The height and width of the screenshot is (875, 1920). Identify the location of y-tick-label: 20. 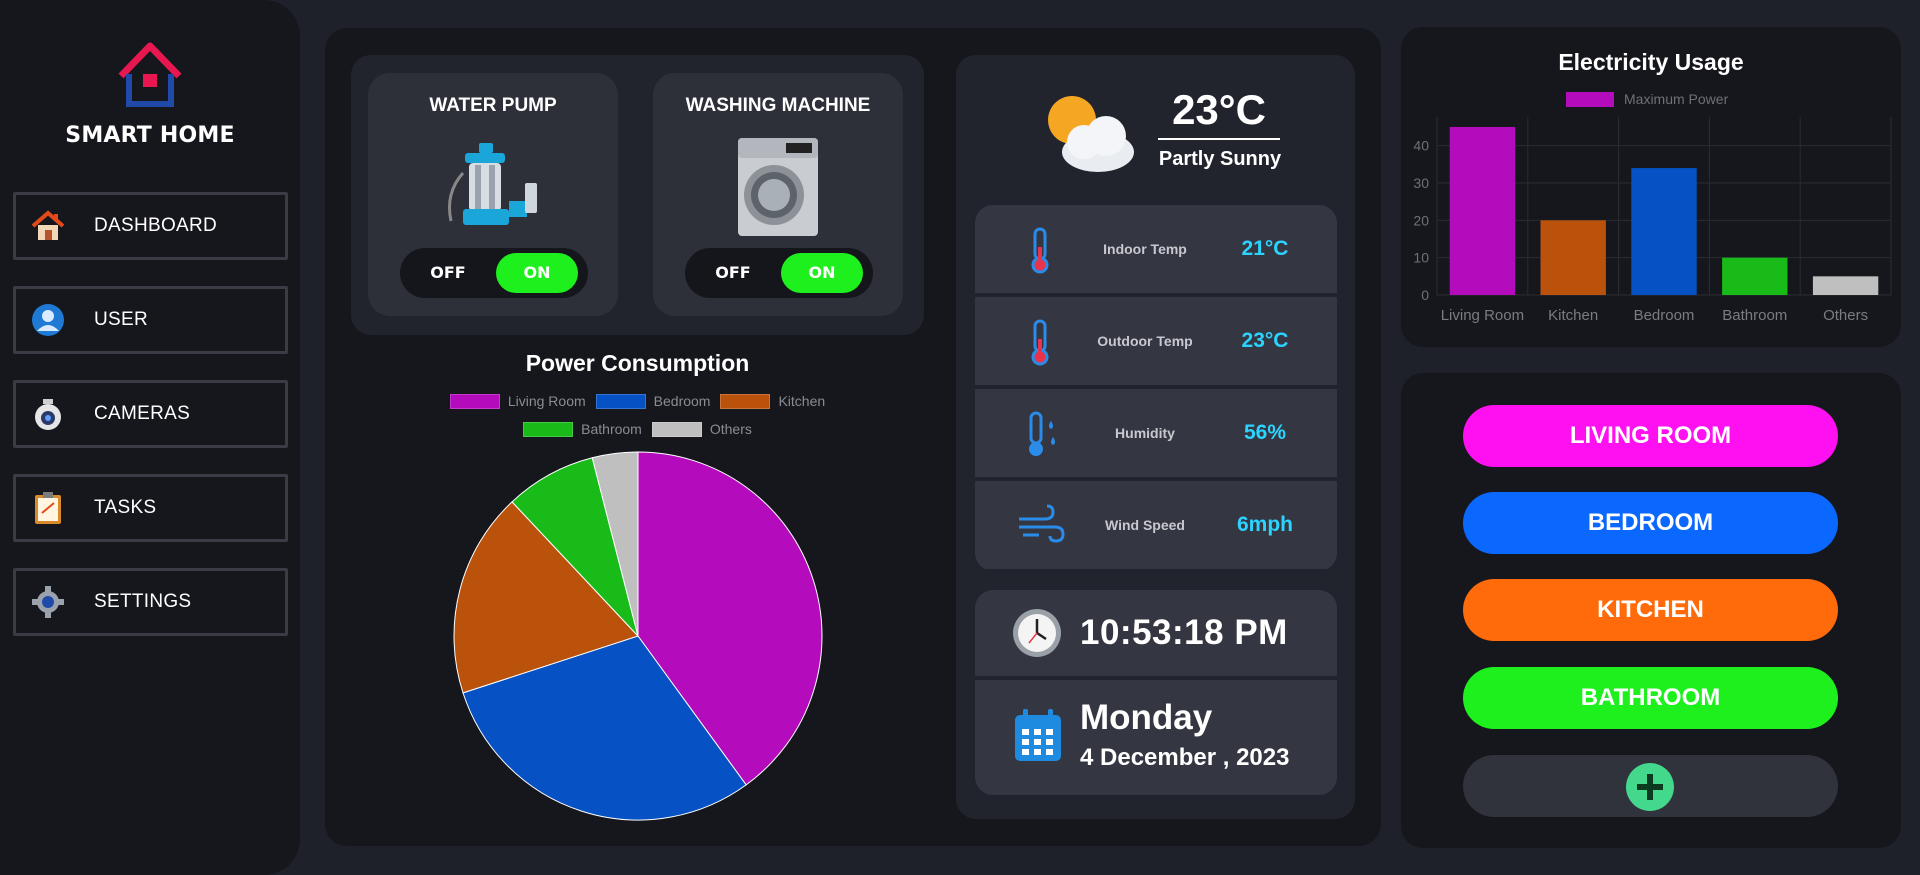
(1421, 220).